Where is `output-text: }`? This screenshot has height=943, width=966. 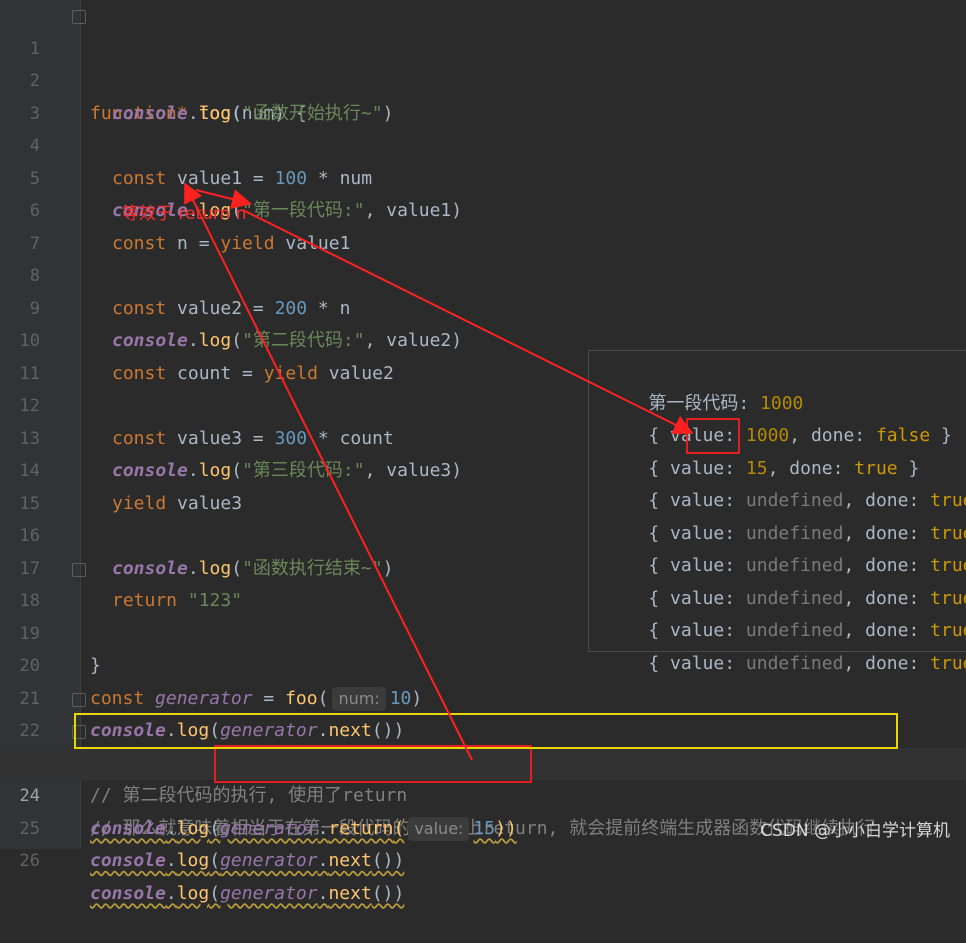 output-text: } is located at coordinates (941, 435).